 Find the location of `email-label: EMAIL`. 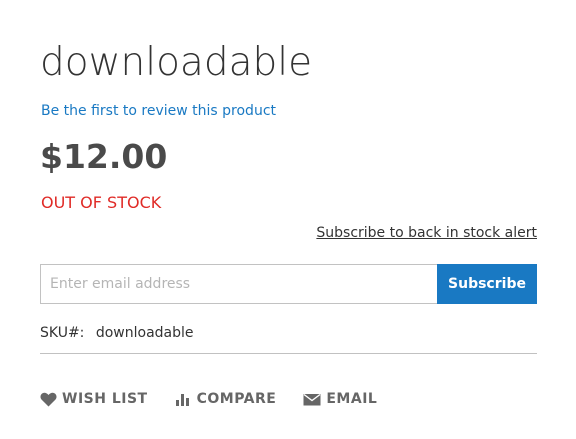

email-label: EMAIL is located at coordinates (352, 399).